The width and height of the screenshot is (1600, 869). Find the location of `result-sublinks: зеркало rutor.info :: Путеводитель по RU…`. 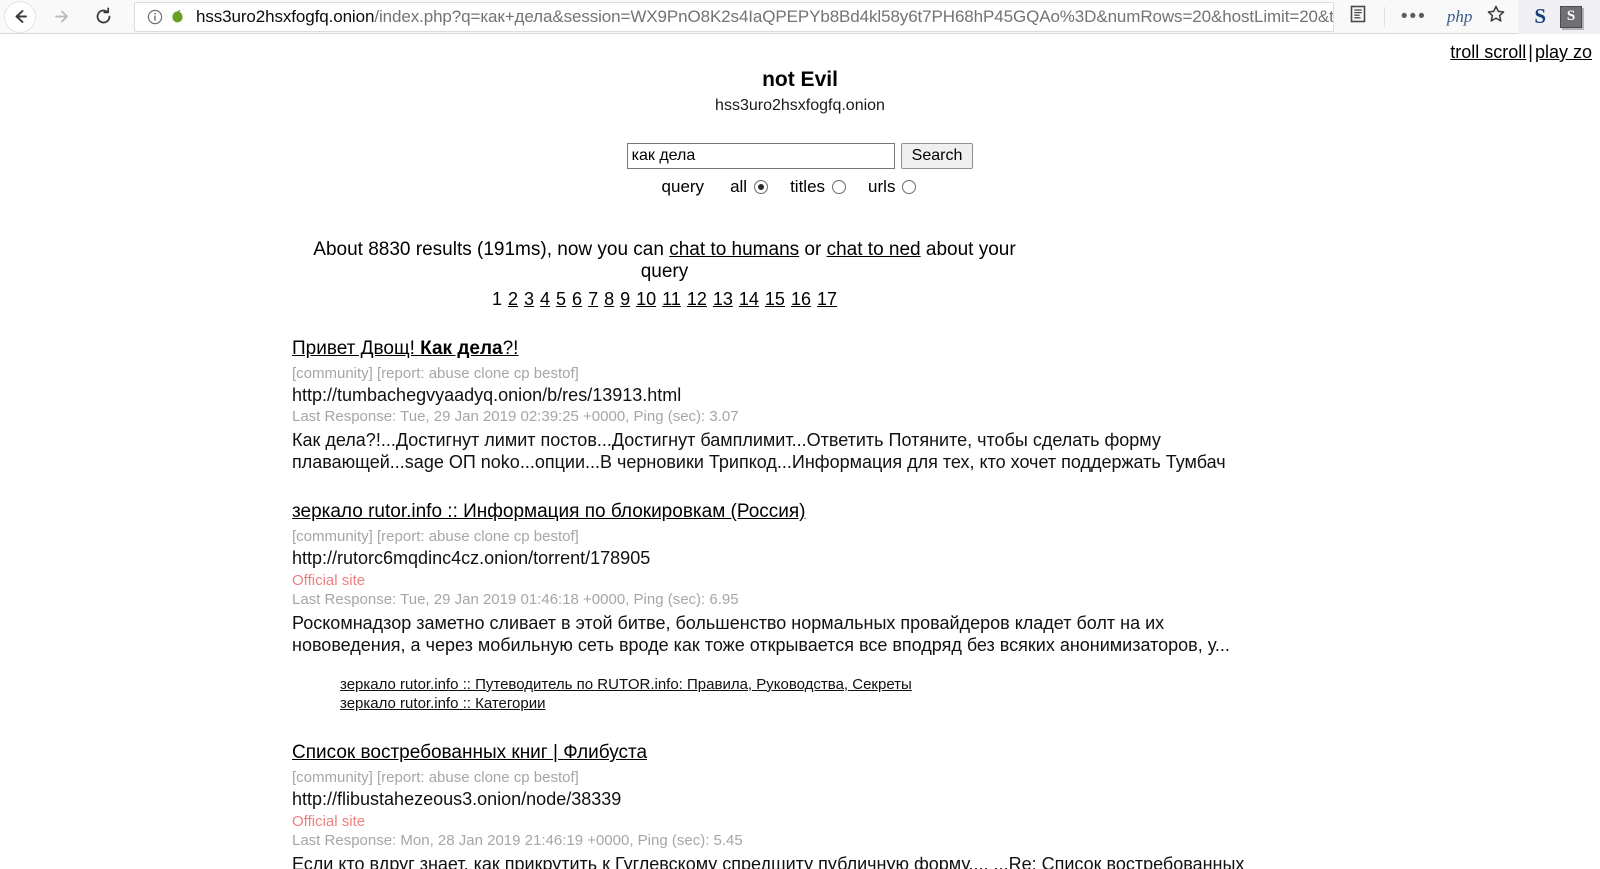

result-sublinks: зеркало rutor.info :: Путеводитель по RU… is located at coordinates (941, 695).